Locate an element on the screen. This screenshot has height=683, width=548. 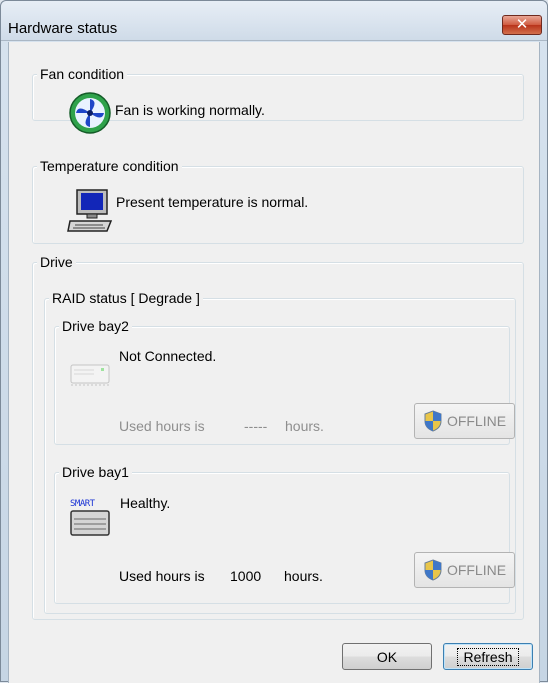
drive-bay2-used-hours-value: ----- is located at coordinates (256, 426).